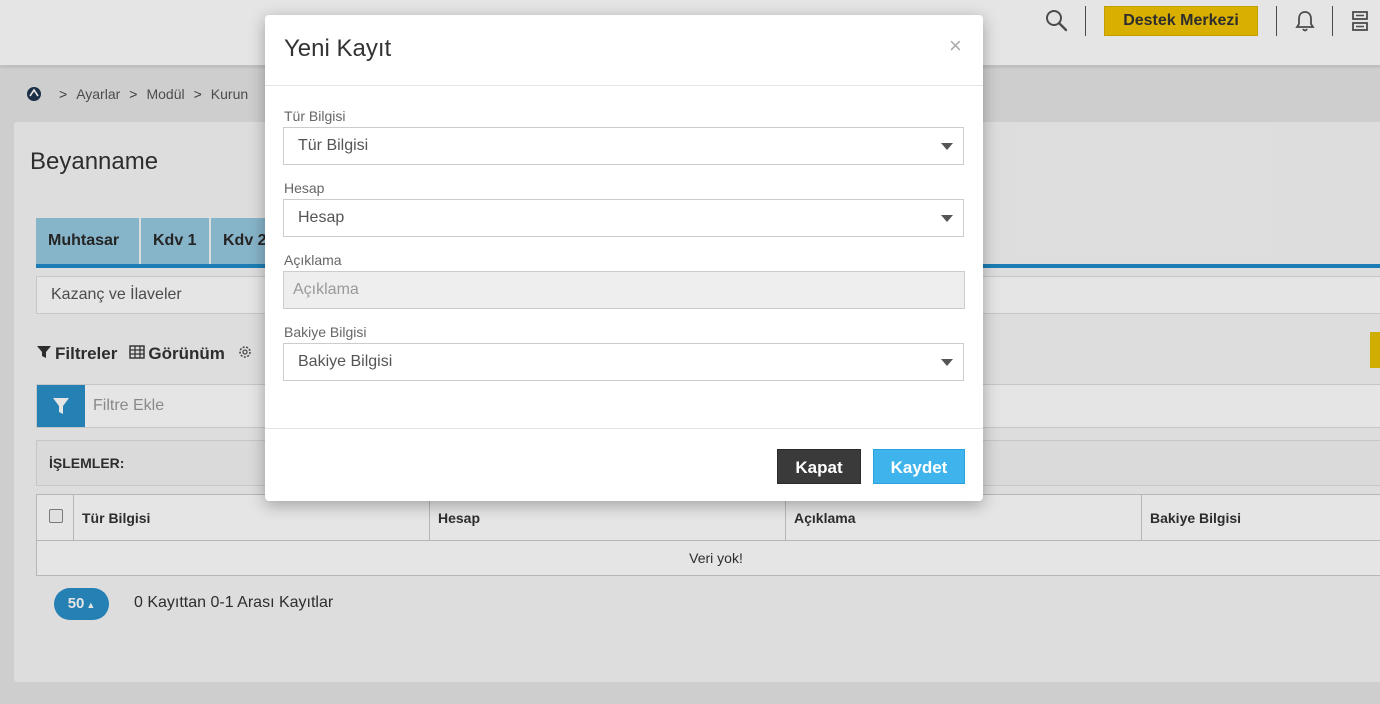  What do you see at coordinates (623, 362) in the screenshot?
I see `balance-select: Bakiye Bilgisi` at bounding box center [623, 362].